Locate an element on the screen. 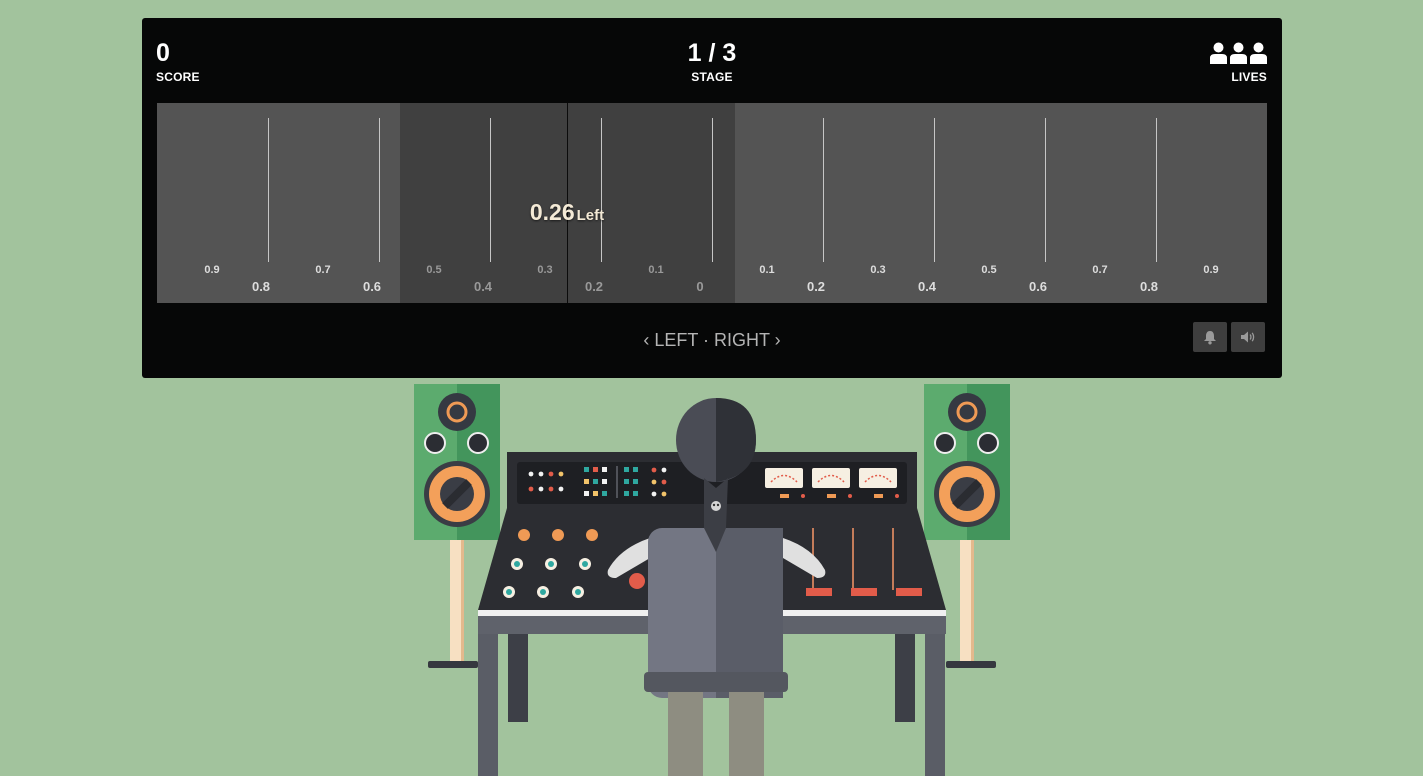 The width and height of the screenshot is (1423, 776). readout-value: 0.26 is located at coordinates (552, 212).